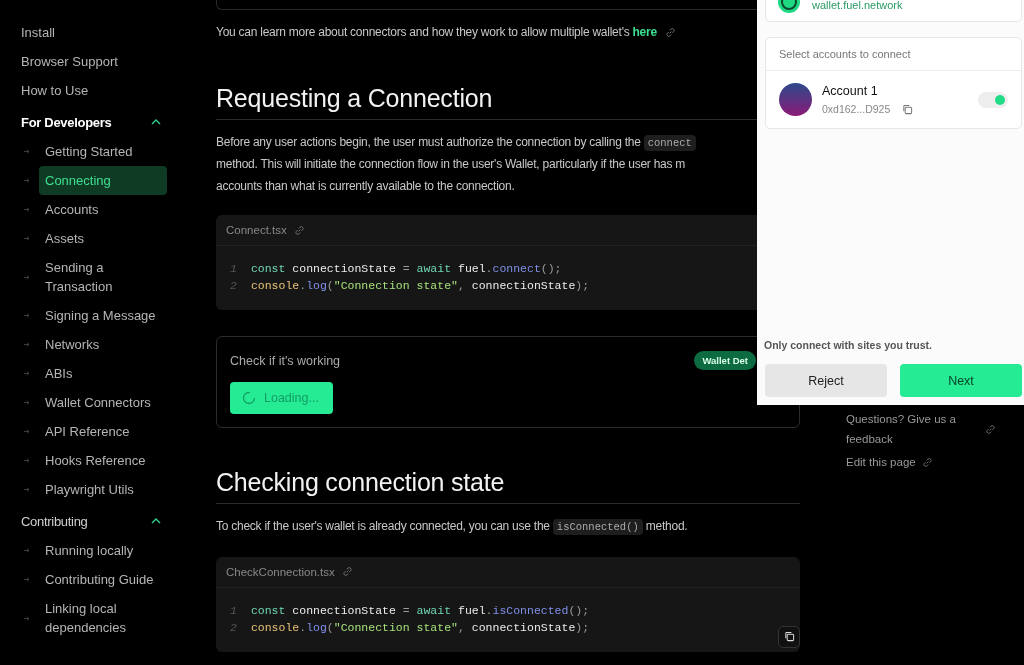 This screenshot has width=1024, height=665. I want to click on sidebar-link: Accounts, so click(103, 209).